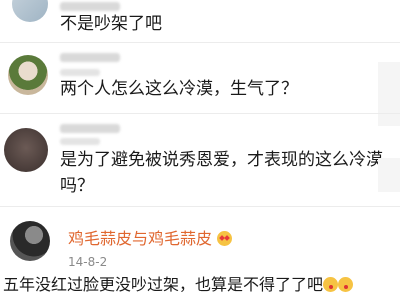 This screenshot has height=306, width=400. Describe the element at coordinates (111, 24) in the screenshot. I see `comment-text: 不是吵架了吧` at that location.